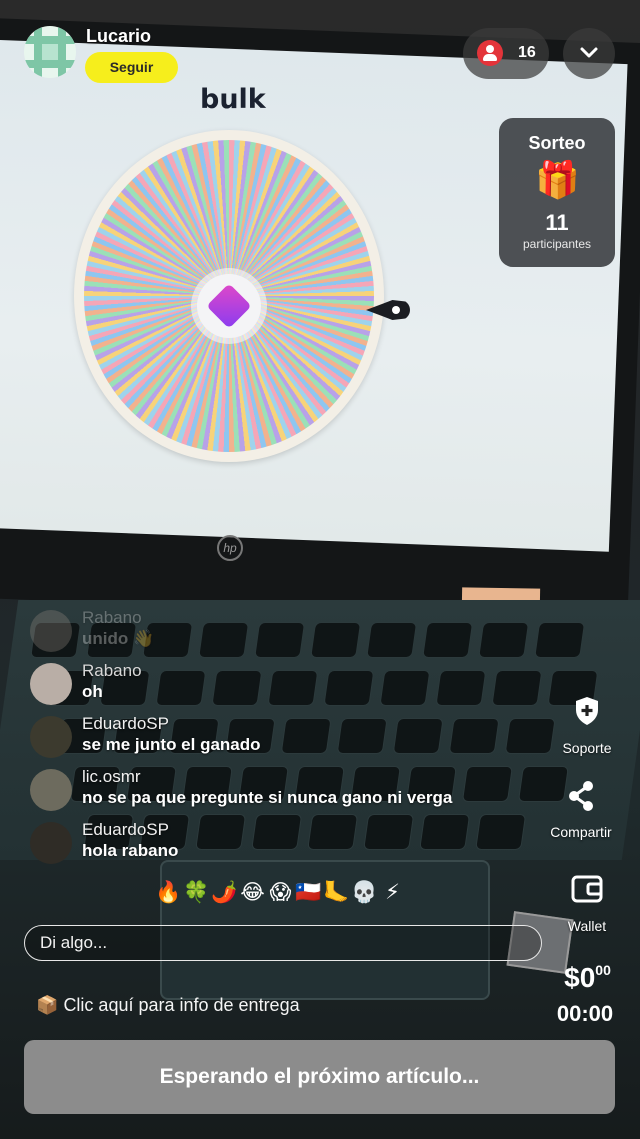  What do you see at coordinates (196, 893) in the screenshot?
I see `clover-reaction: 🍀` at bounding box center [196, 893].